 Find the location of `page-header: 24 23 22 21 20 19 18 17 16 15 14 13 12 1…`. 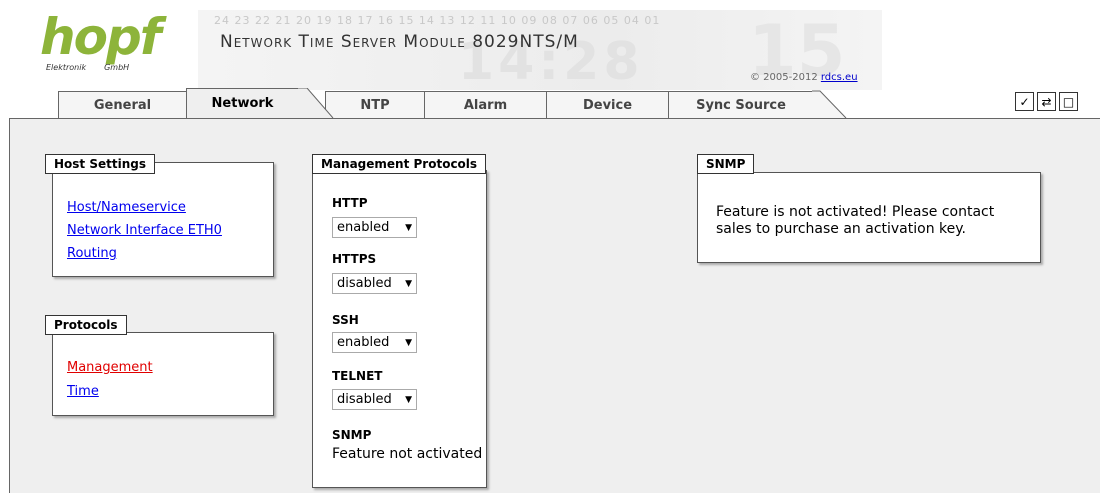

page-header: 24 23 22 21 20 19 18 17 16 15 14 13 12 1… is located at coordinates (455, 50).